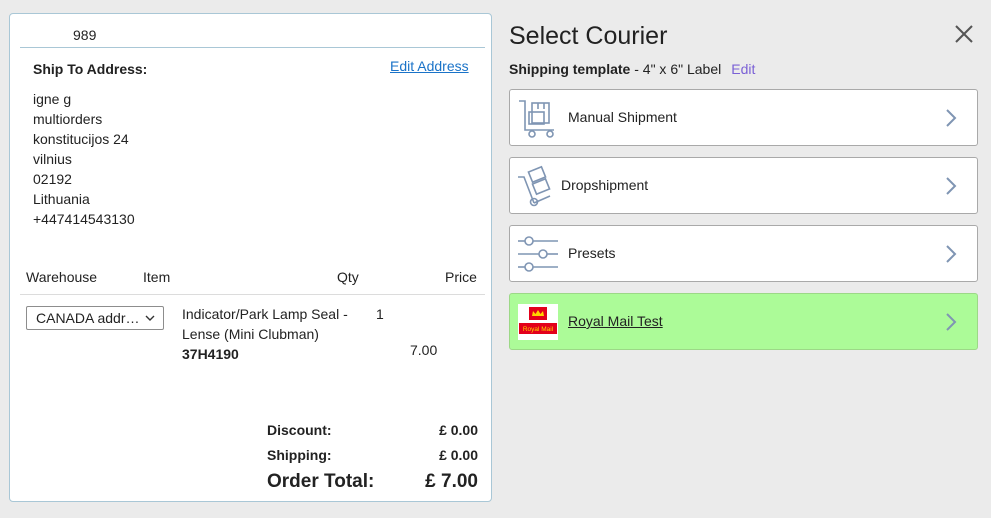 The width and height of the screenshot is (991, 518). I want to click on courier-option-royal-mail-test: Royal Mail Royal Mail Test, so click(743, 321).